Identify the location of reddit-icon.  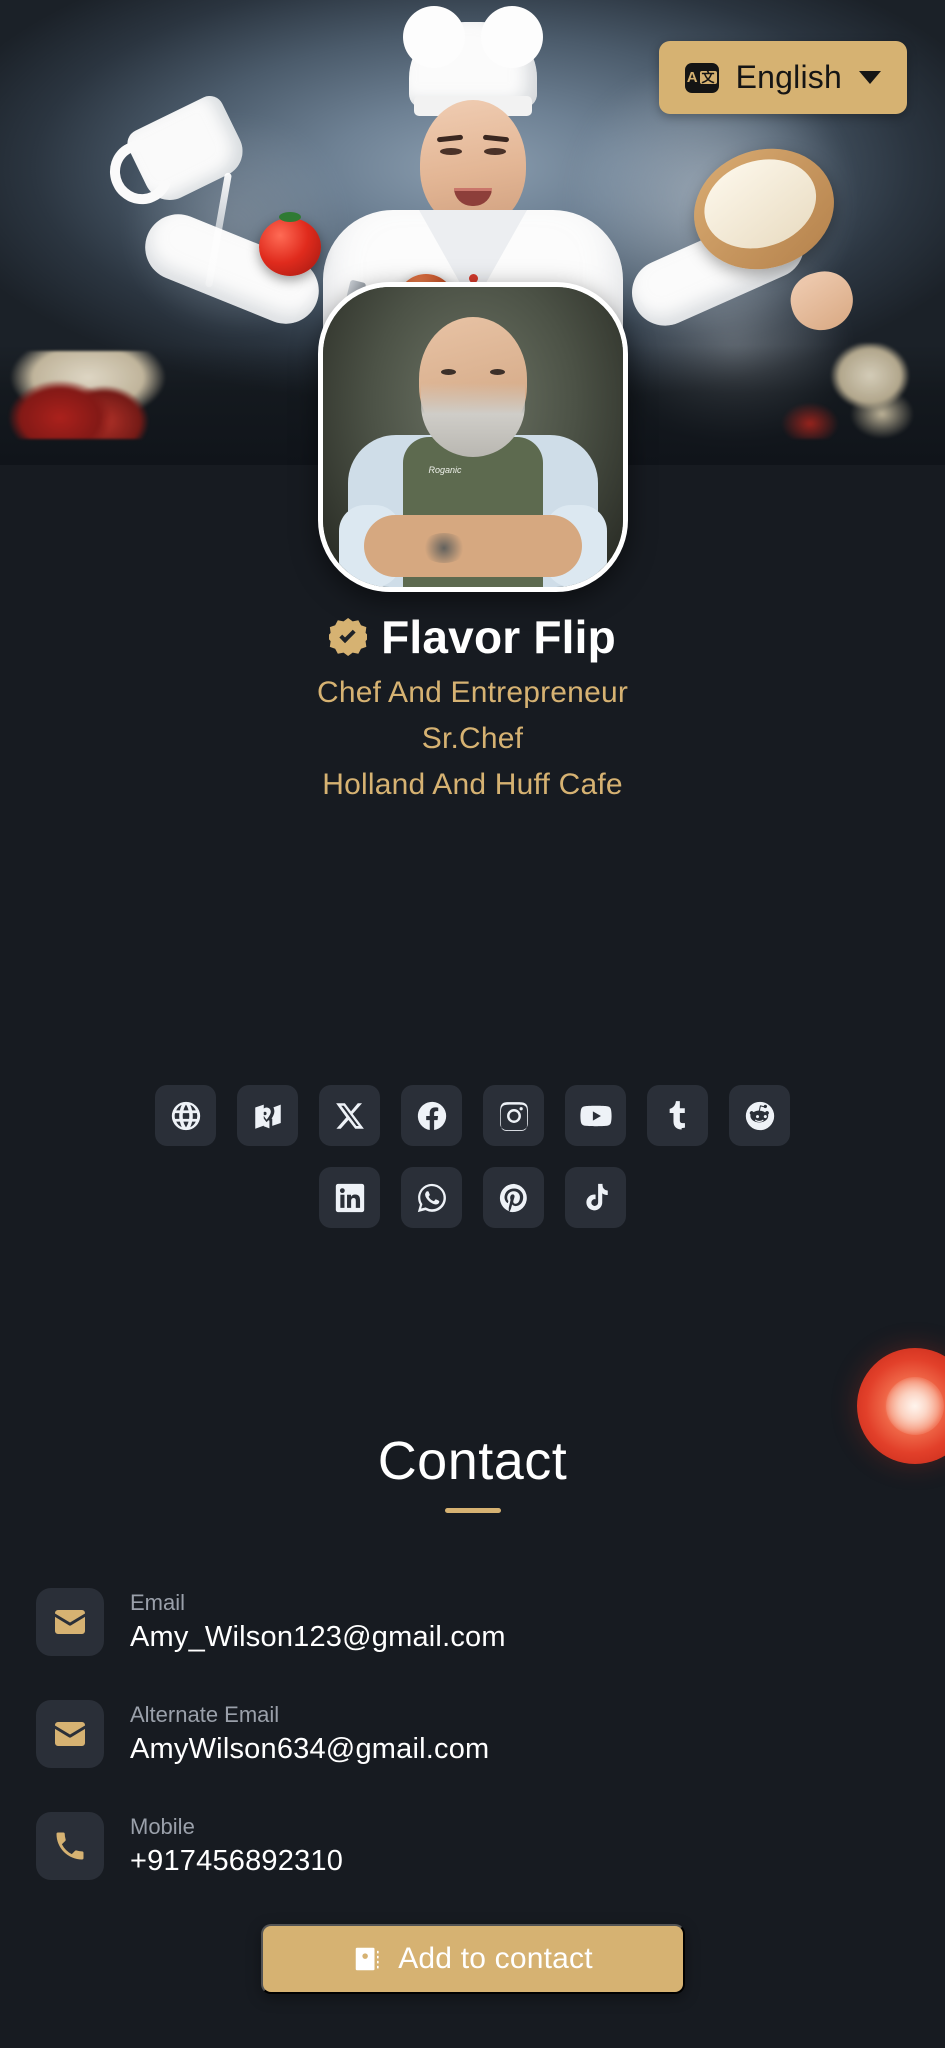
(759, 1115).